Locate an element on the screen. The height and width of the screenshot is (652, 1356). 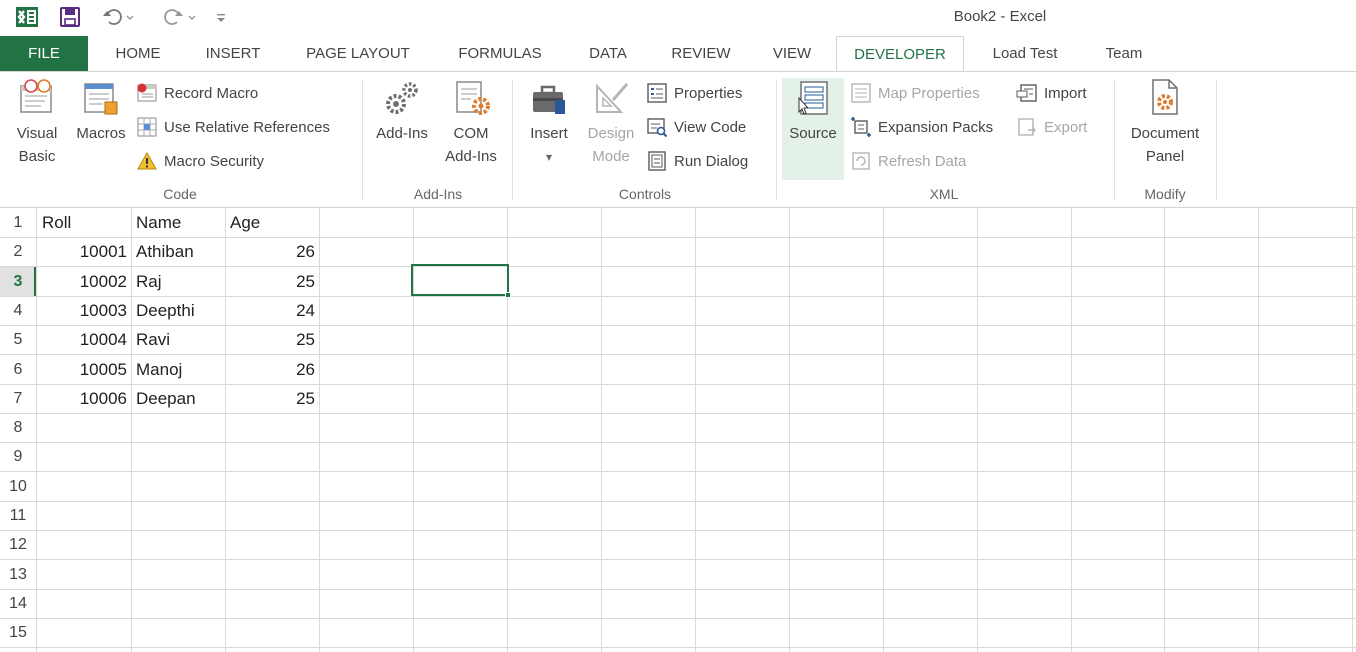
view-code-button: View Code is located at coordinates (696, 127).